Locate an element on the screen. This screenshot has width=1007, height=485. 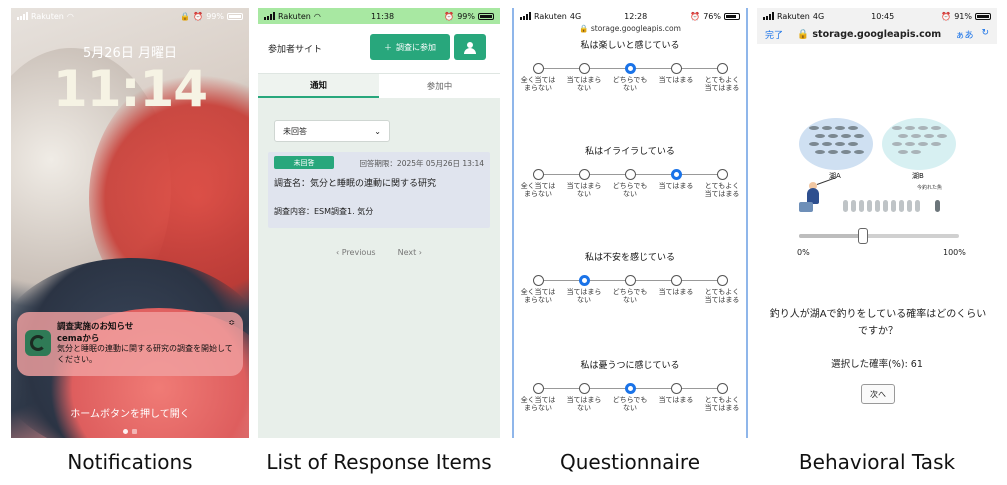
option-label: 当てはまら ない is located at coordinates (584, 296).